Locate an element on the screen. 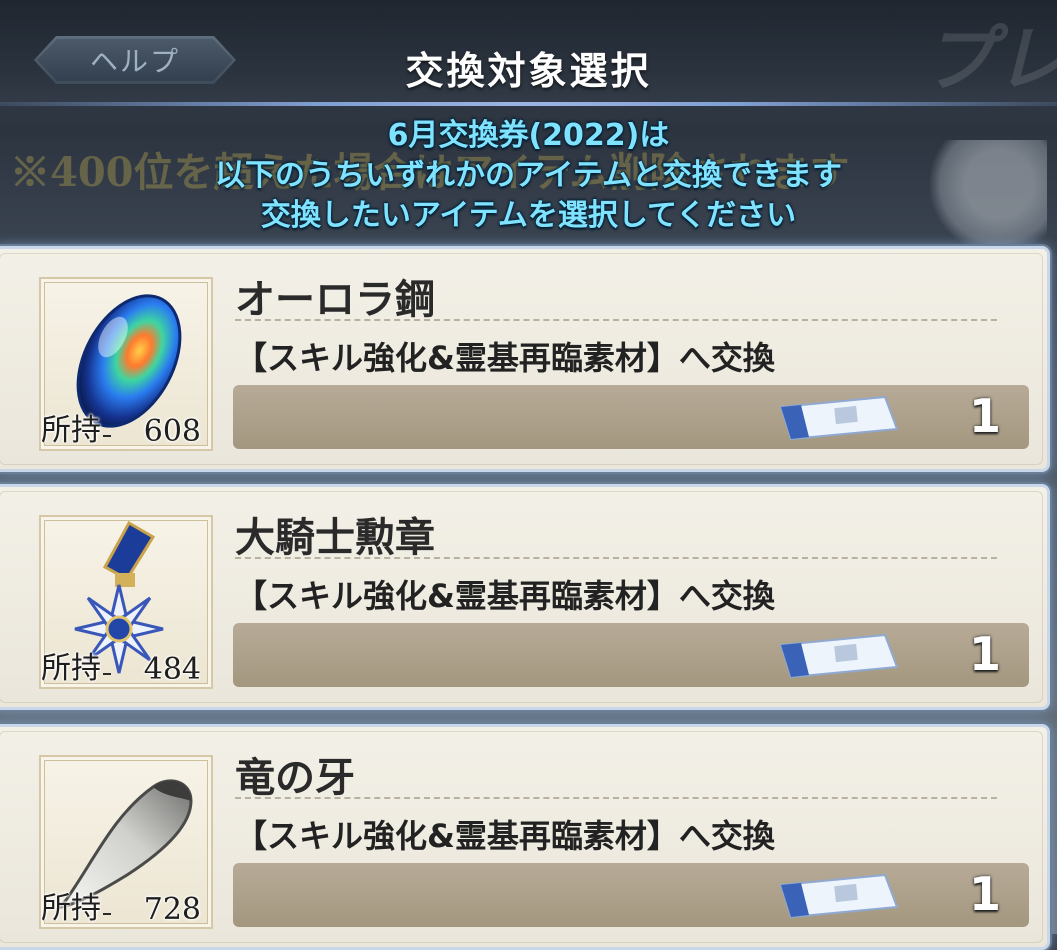 This screenshot has width=1057, height=950. owned-count-row: 所持 728 is located at coordinates (124, 907).